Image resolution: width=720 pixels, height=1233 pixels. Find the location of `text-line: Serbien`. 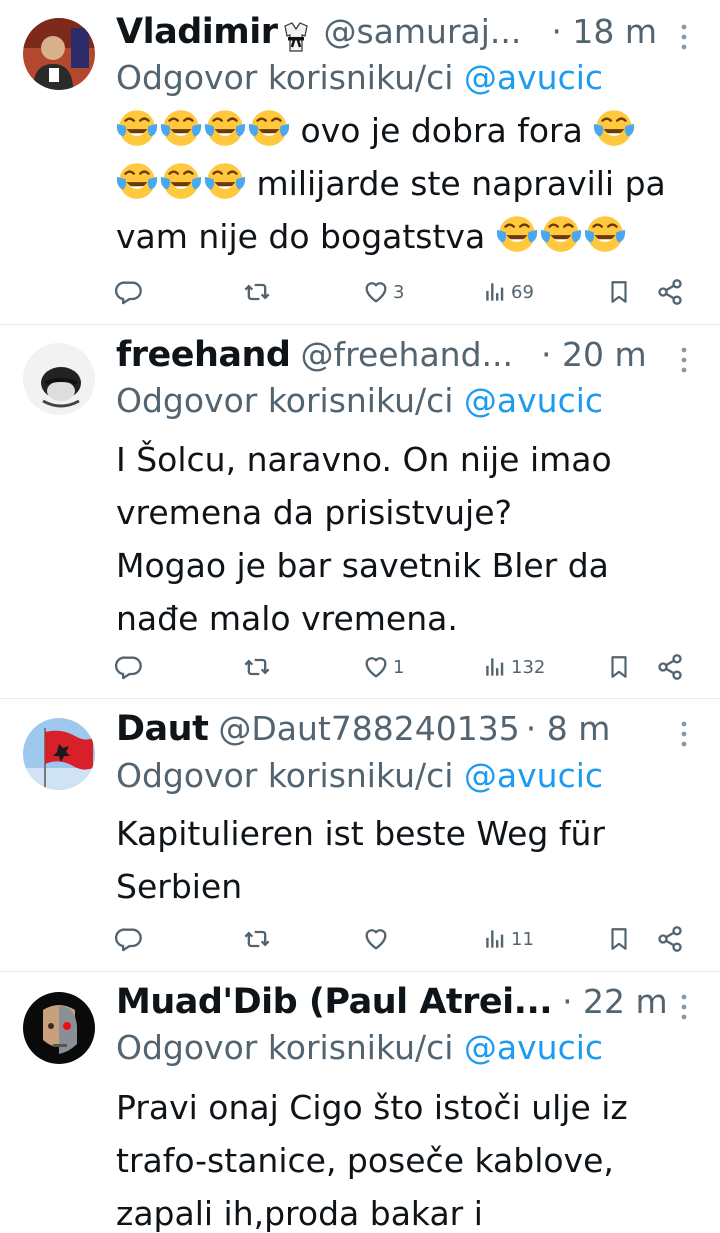

text-line: Serbien is located at coordinates (179, 886).